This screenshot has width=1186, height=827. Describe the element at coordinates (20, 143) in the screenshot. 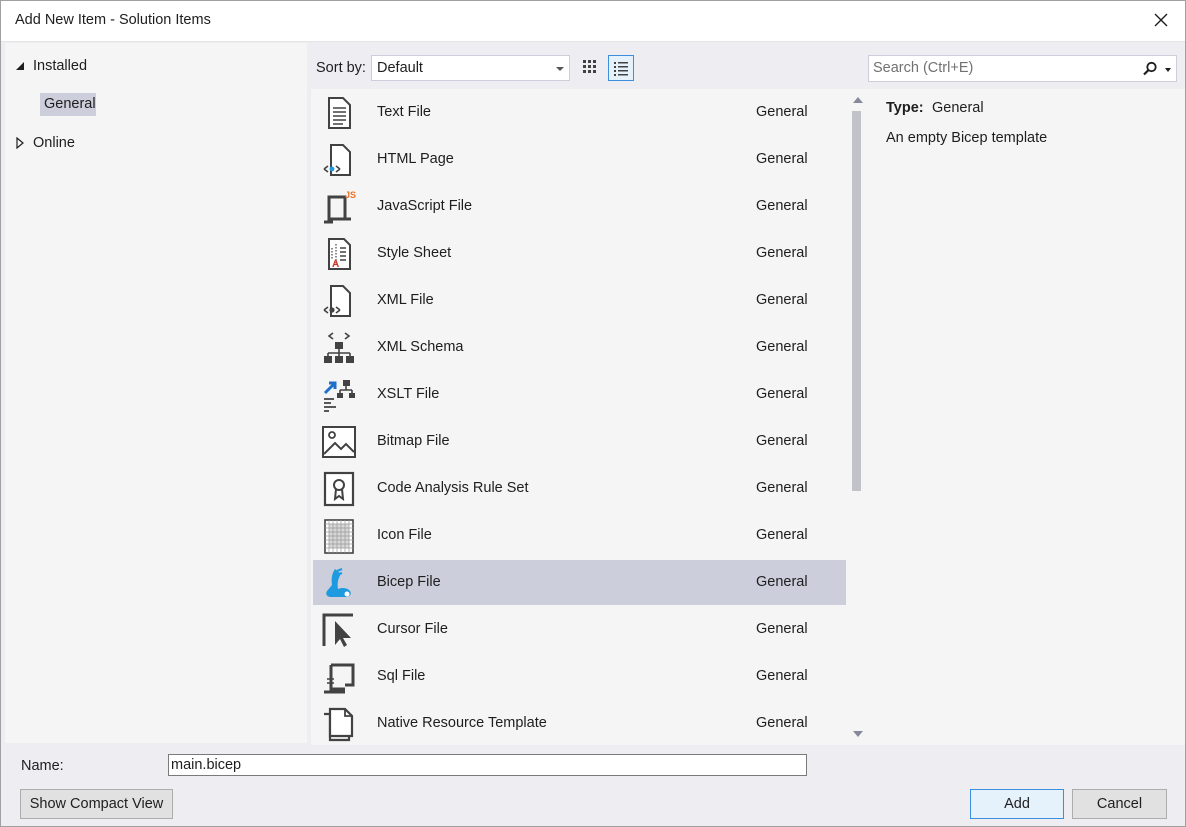

I see `collapsed-triangle-icon` at that location.